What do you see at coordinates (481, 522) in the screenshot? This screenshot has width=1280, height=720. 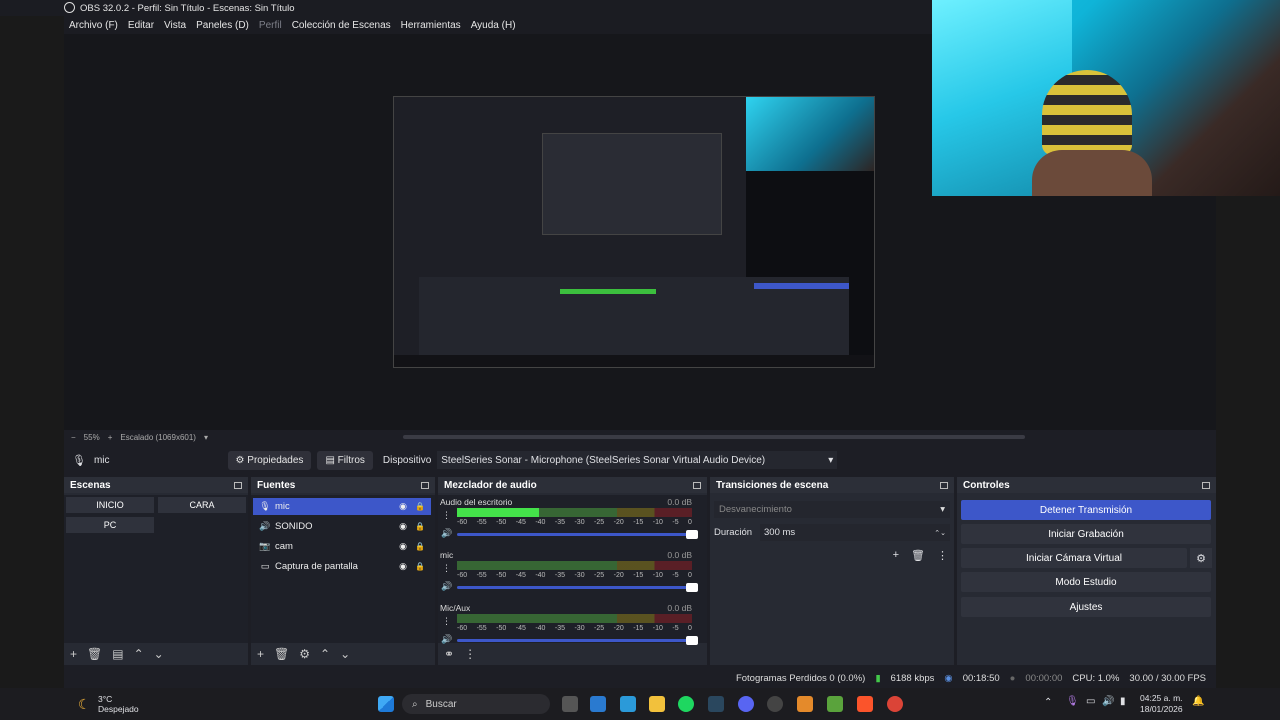 I see `meter-tick-label: -55` at bounding box center [481, 522].